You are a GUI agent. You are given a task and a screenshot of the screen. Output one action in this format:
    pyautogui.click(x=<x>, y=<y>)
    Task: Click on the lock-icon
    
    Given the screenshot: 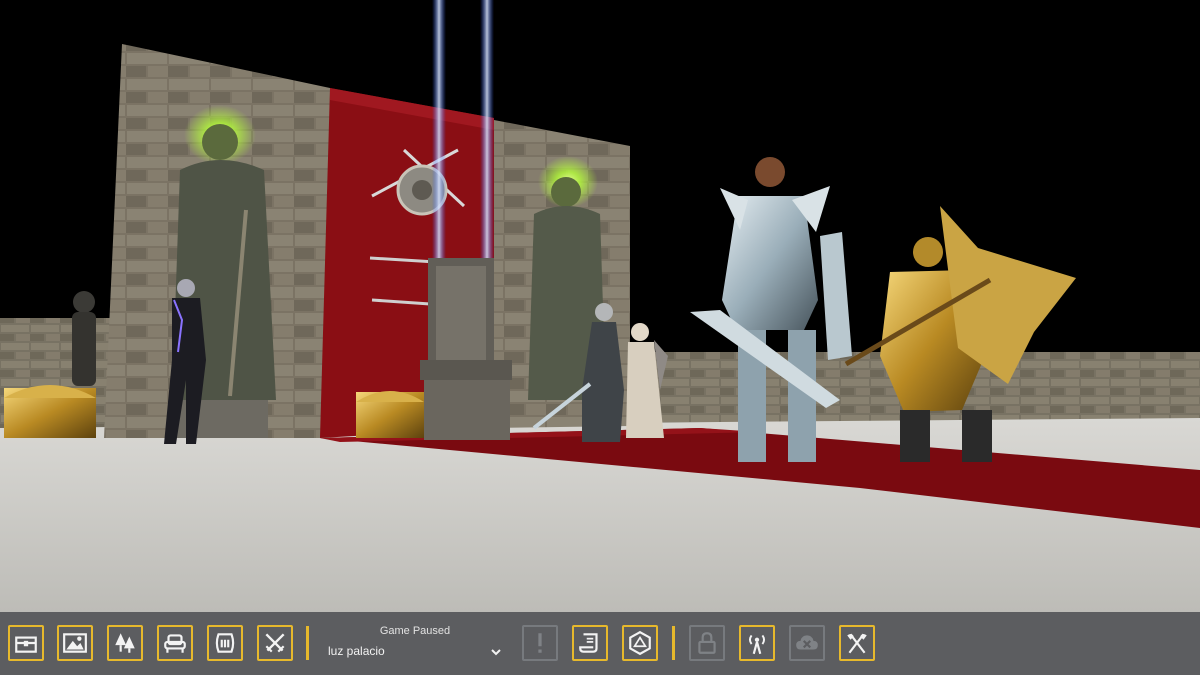 What is the action you would take?
    pyautogui.click(x=707, y=643)
    